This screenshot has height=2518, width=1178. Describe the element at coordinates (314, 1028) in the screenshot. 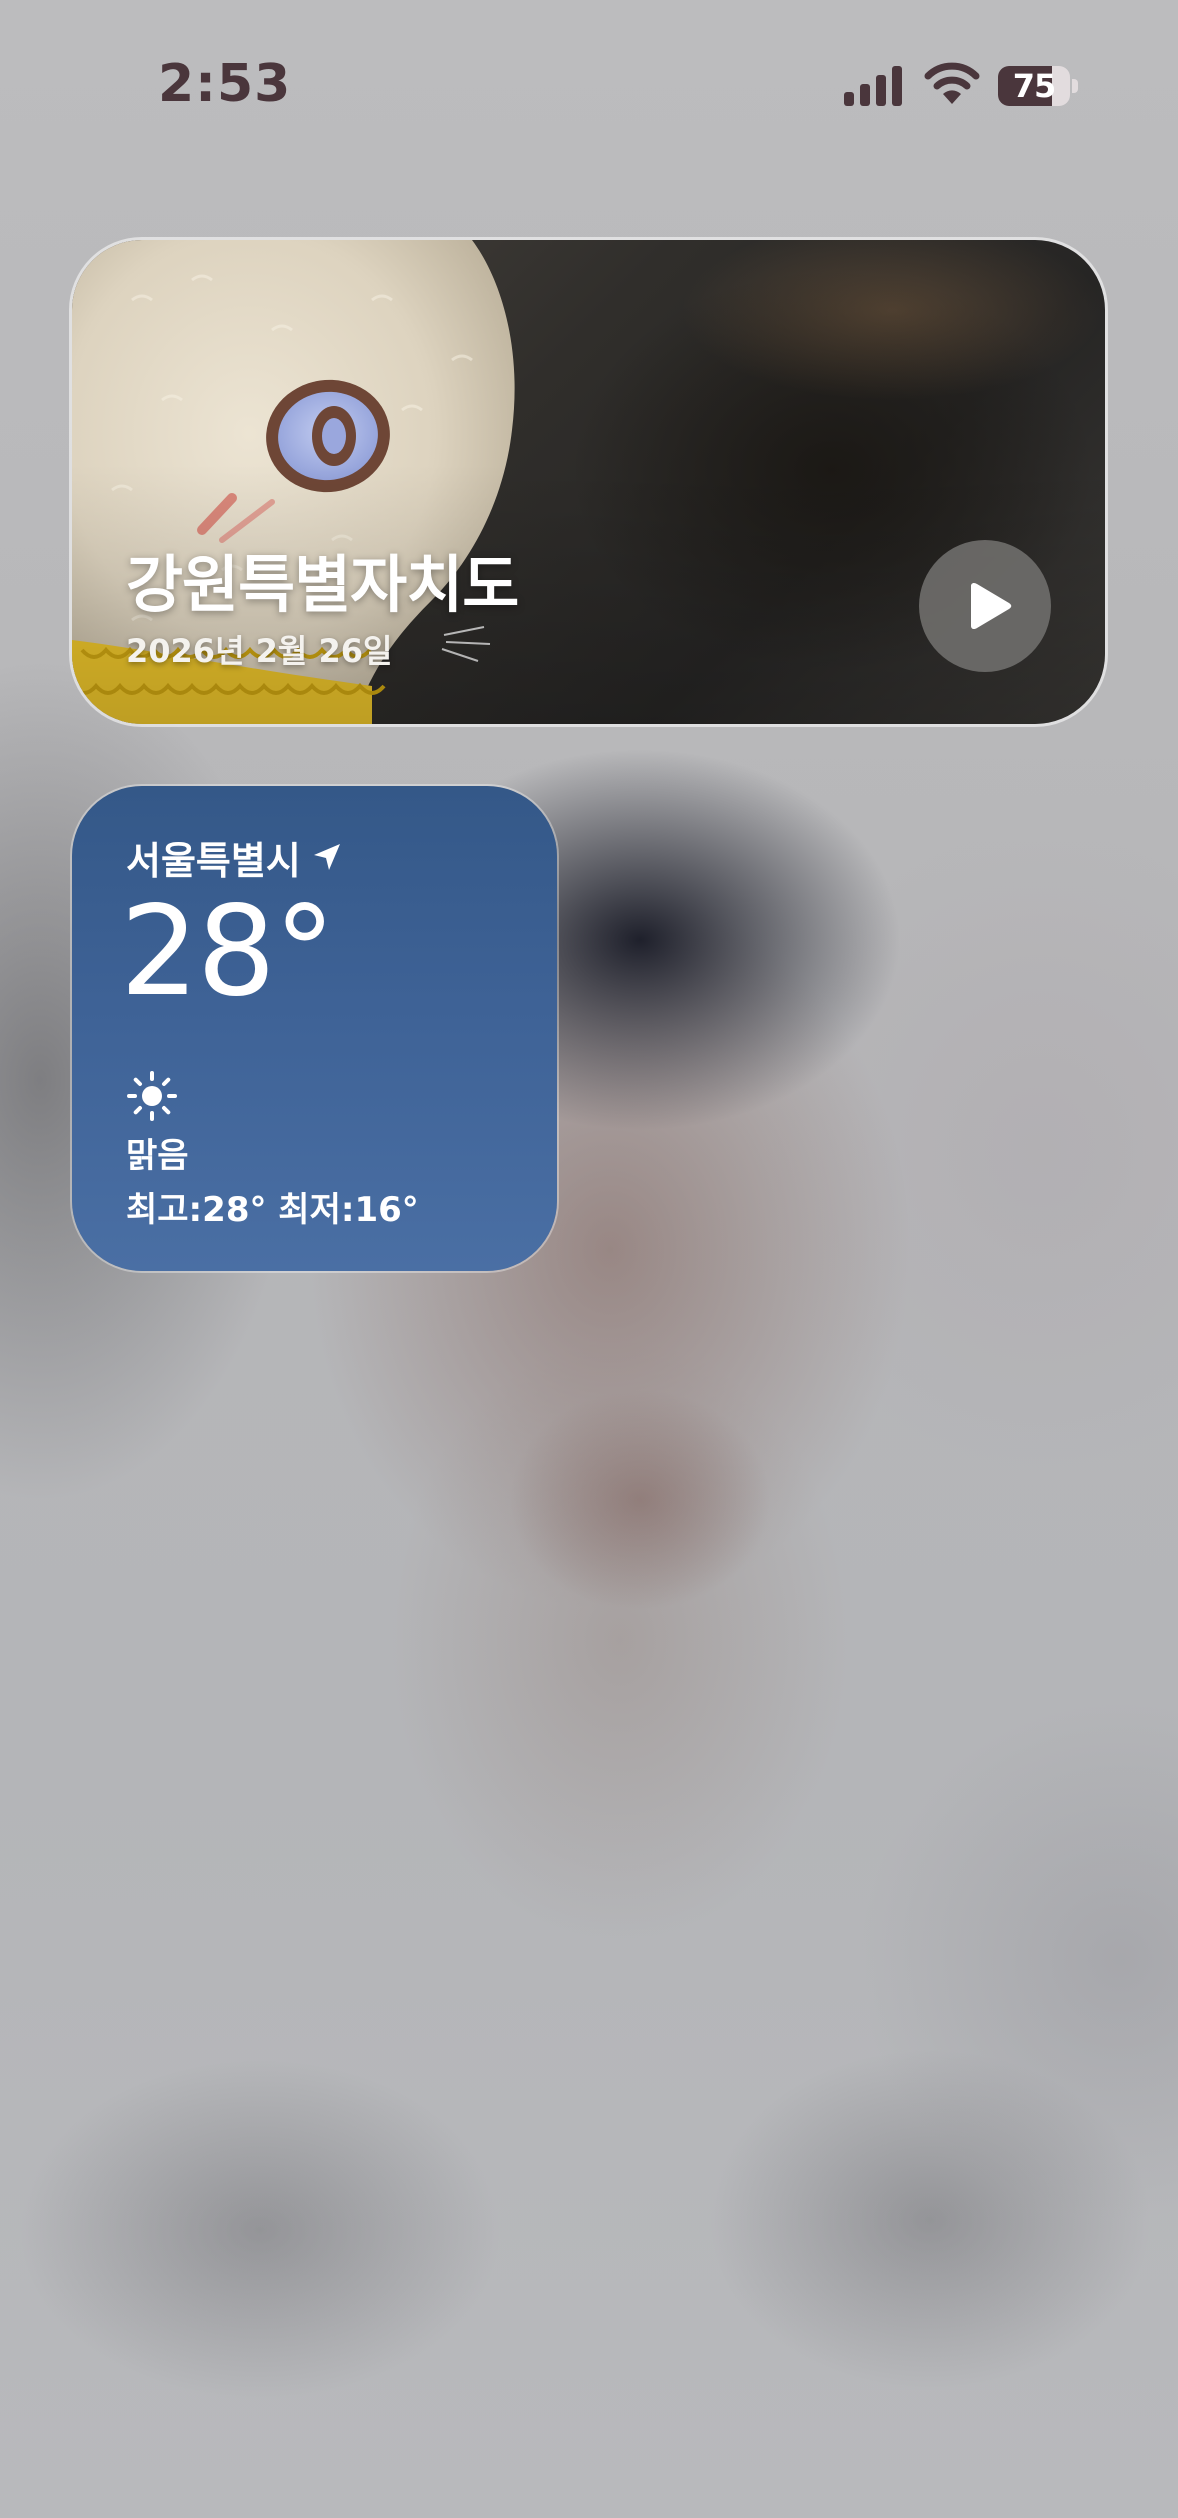

I see `weather-widget: 서울특별시 28° 맑음 최고:28° 최저:16°` at that location.